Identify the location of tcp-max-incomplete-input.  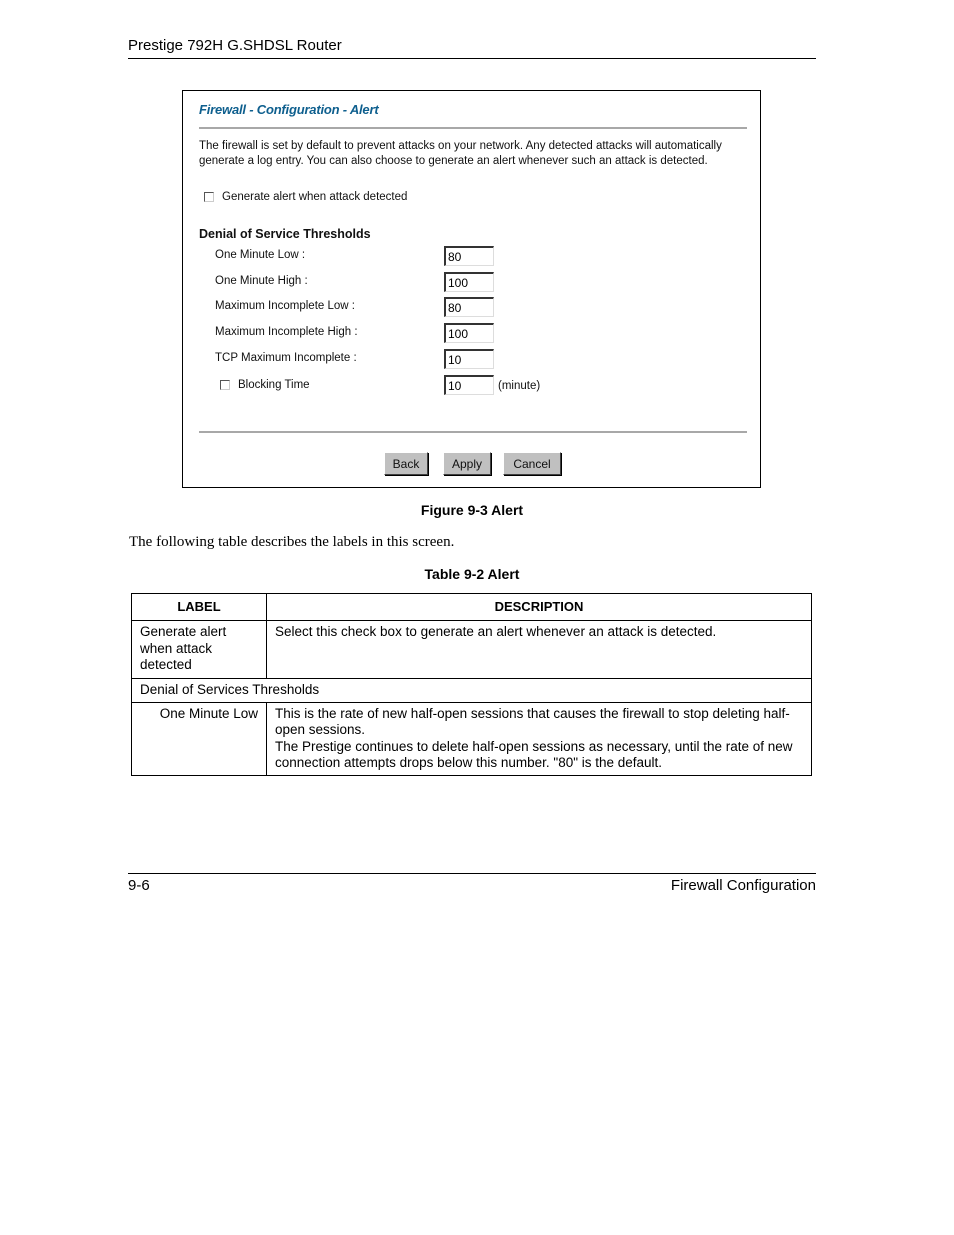
(469, 359).